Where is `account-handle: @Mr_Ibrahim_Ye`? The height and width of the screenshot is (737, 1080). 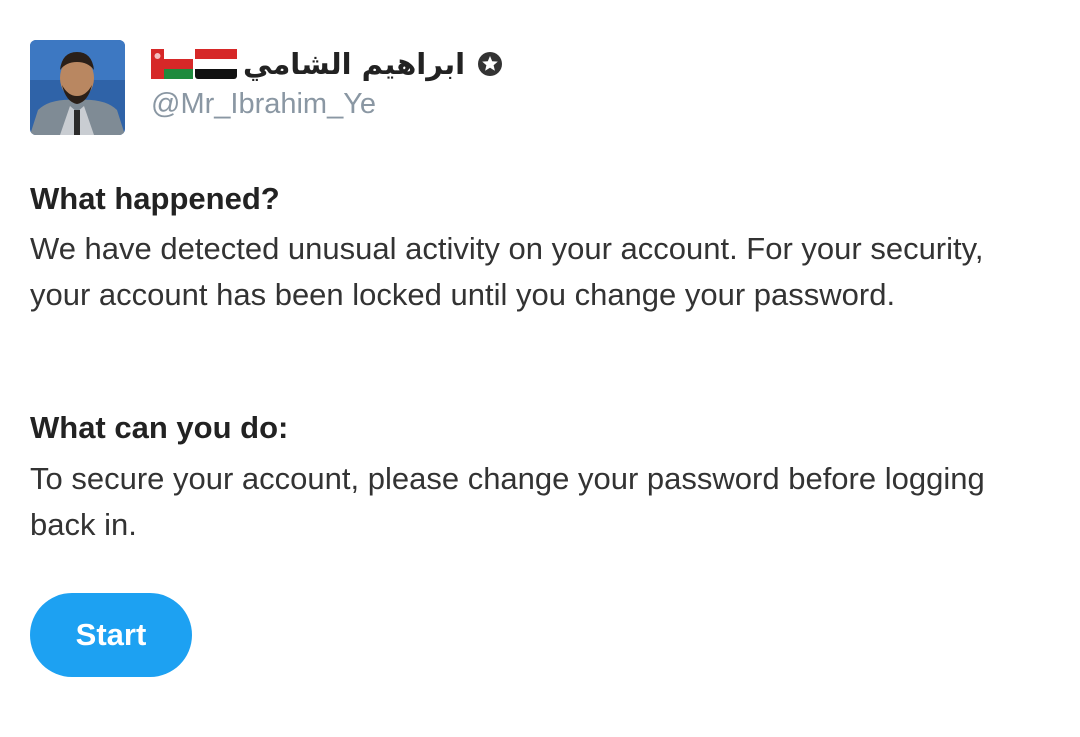 account-handle: @Mr_Ibrahim_Ye is located at coordinates (327, 104).